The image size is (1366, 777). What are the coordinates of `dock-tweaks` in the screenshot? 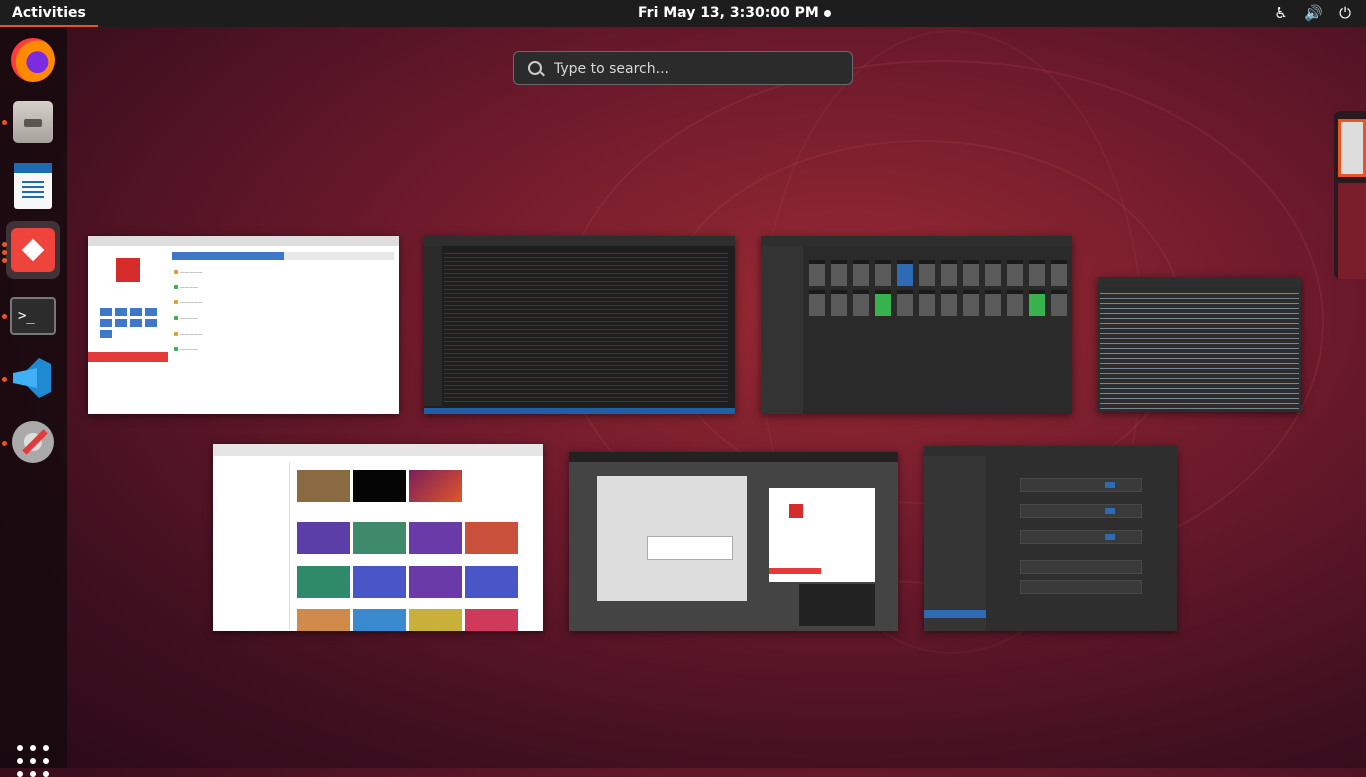 It's located at (33, 442).